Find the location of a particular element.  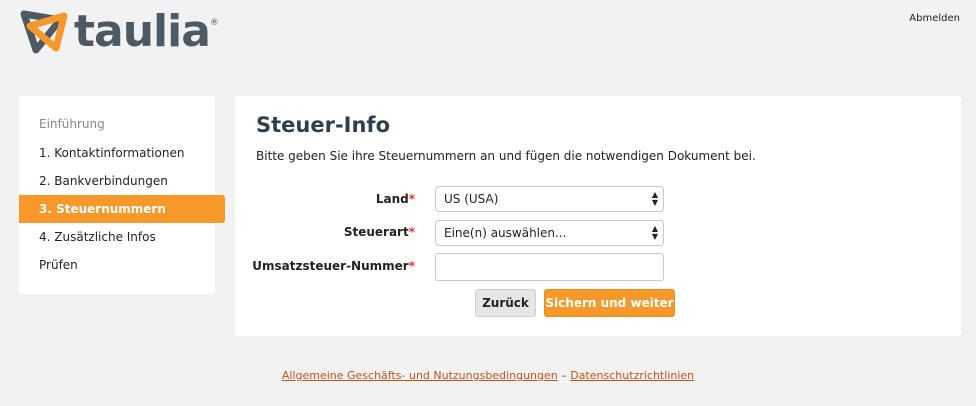

vat-number-label: Umsatzsteuer-Nummer* is located at coordinates (333, 266).